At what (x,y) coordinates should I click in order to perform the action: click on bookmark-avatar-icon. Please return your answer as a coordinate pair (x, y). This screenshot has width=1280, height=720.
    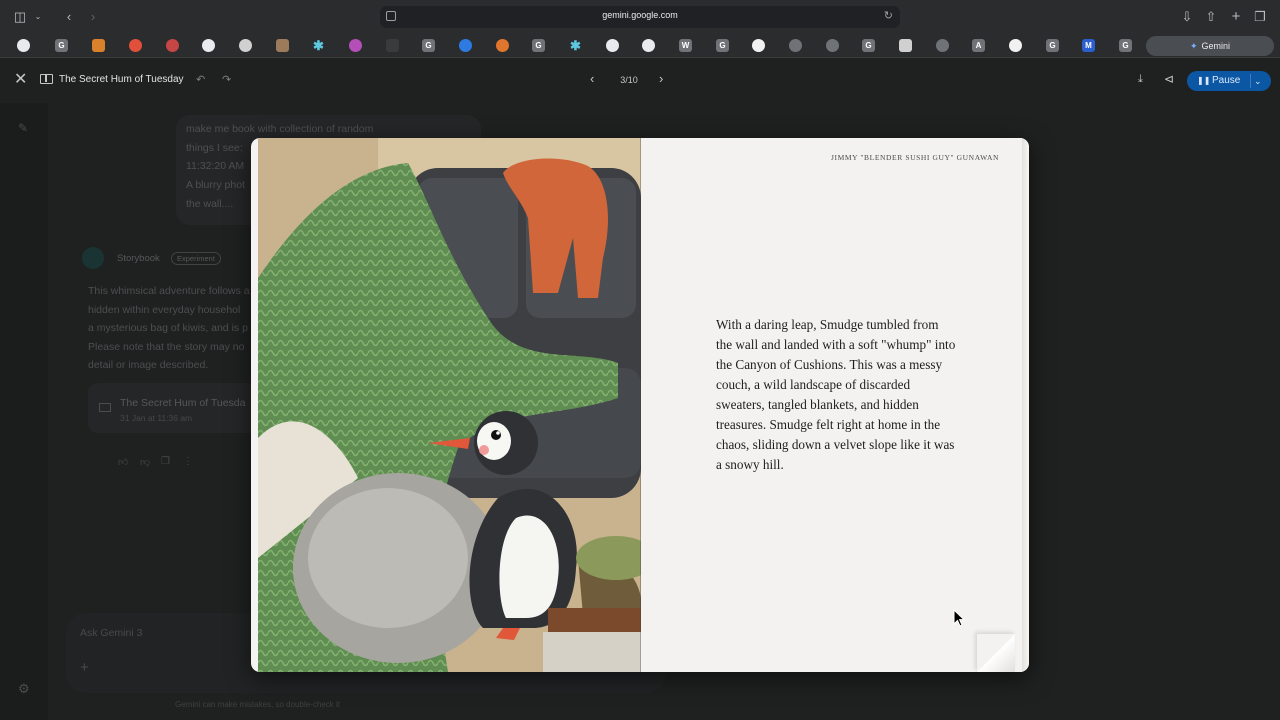
    Looking at the image, I should click on (172, 45).